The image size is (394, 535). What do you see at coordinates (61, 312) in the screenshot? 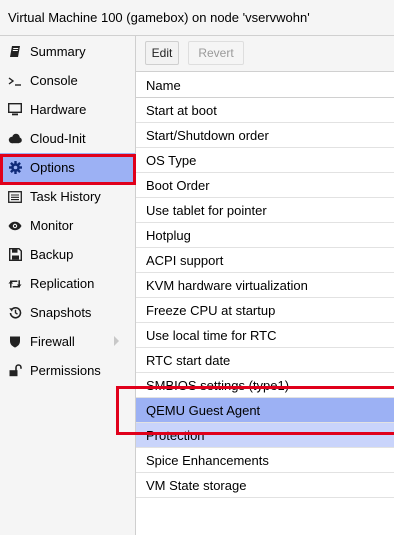
I see `sidebar-item-label: Snapshots` at bounding box center [61, 312].